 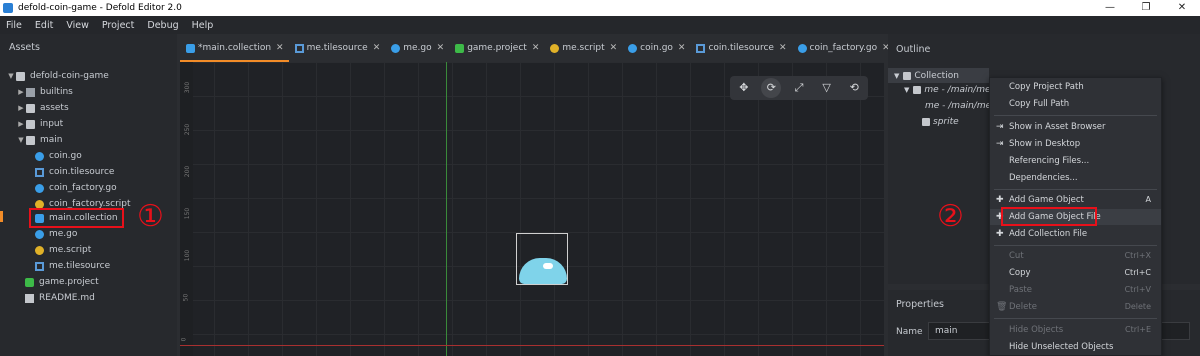 I want to click on tab-game-project: game.project ✕, so click(x=496, y=48).